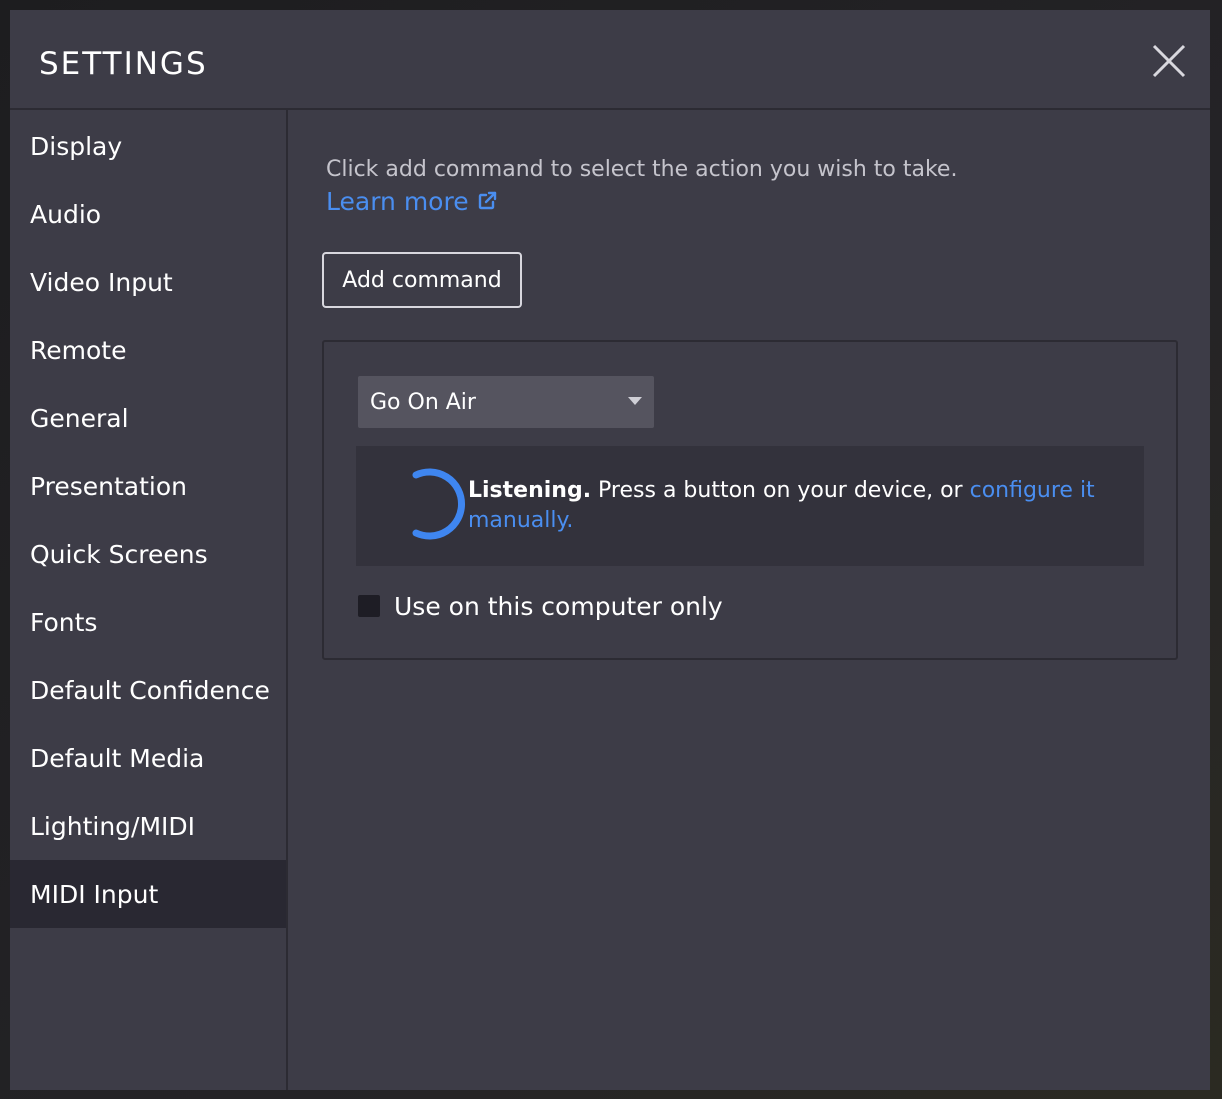  What do you see at coordinates (149, 282) in the screenshot?
I see `sidebar-item-video-input: Video Input` at bounding box center [149, 282].